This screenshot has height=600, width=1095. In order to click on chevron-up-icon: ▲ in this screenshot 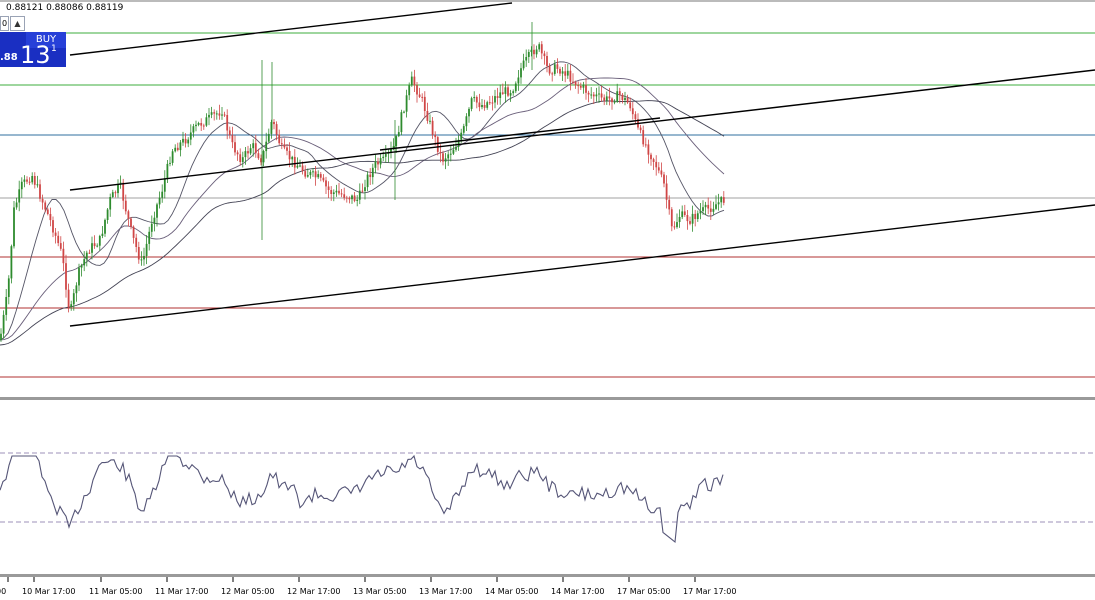, I will do `click(17, 23)`.